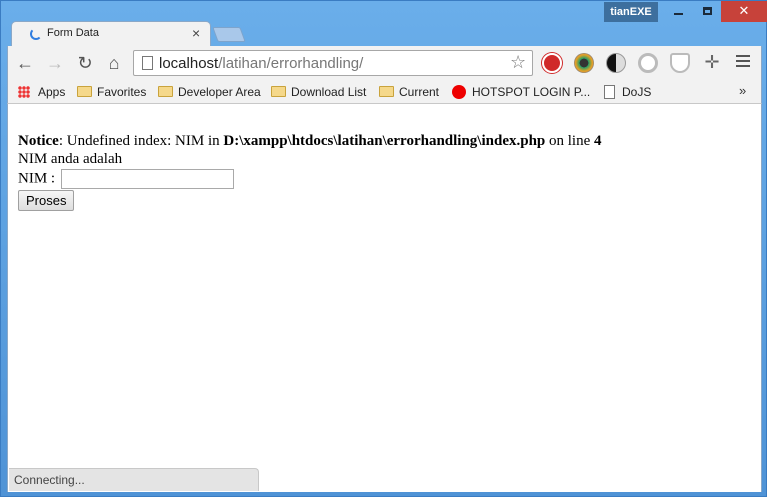 The height and width of the screenshot is (497, 767). I want to click on move-extension-icon: ✛, so click(712, 63).